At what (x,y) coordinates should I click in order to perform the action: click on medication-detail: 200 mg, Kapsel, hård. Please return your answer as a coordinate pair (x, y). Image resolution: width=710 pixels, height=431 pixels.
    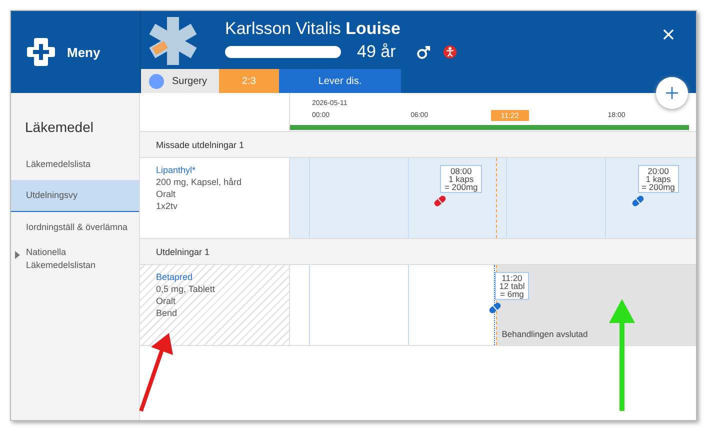
    Looking at the image, I should click on (199, 182).